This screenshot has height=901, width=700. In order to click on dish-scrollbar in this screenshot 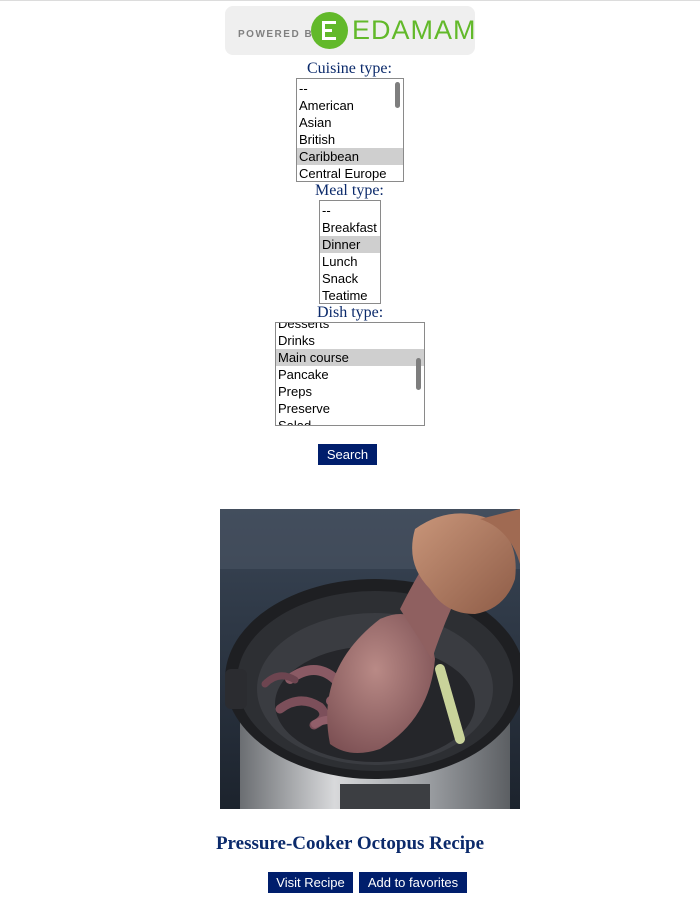, I will do `click(418, 374)`.